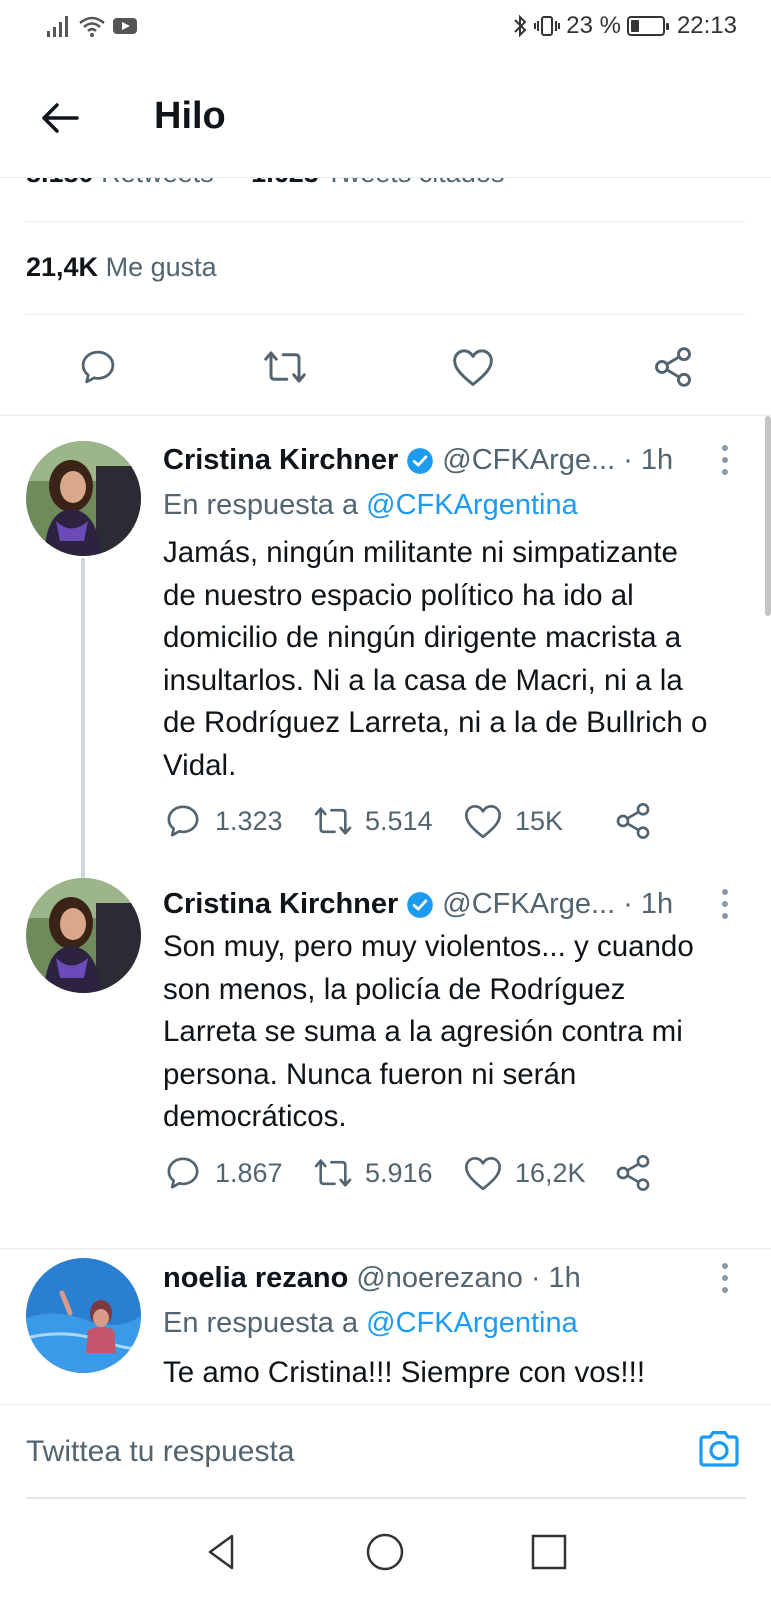  I want to click on like-button: 15K, so click(538, 821).